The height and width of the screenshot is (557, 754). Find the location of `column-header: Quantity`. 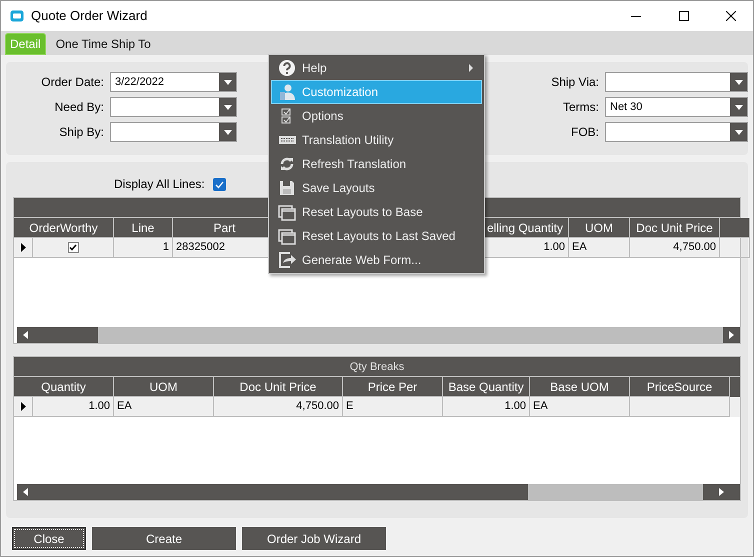

column-header: Quantity is located at coordinates (64, 387).